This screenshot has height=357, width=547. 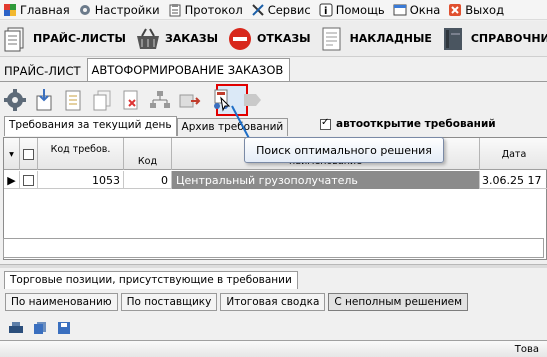 I want to click on page-tabs: ПРАЙС-ЛИСТ АВТОФОРМИРОВАНИЕ ЗАКАЗОВ, so click(x=273, y=70).